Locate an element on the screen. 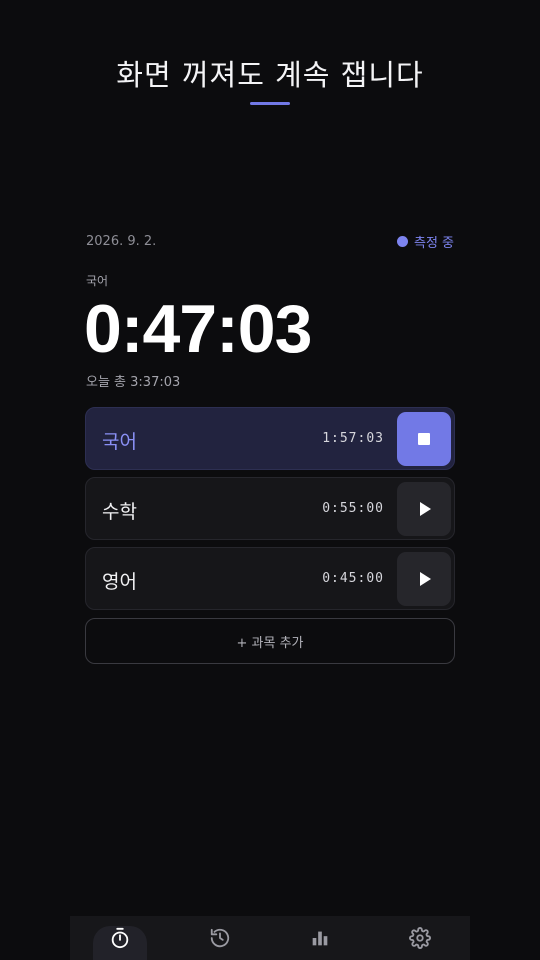 The width and height of the screenshot is (540, 960). gear-icon is located at coordinates (420, 938).